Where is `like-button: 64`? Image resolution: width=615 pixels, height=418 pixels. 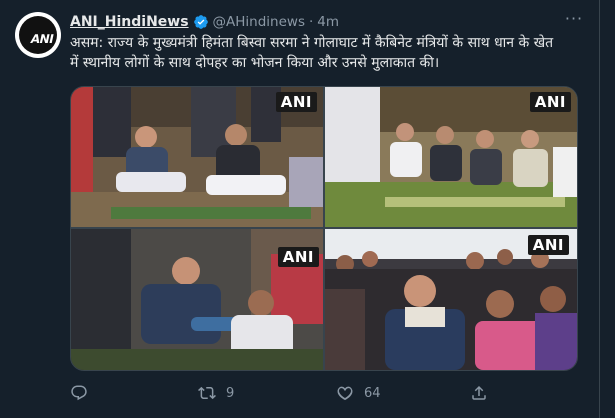 like-button: 64 is located at coordinates (358, 393).